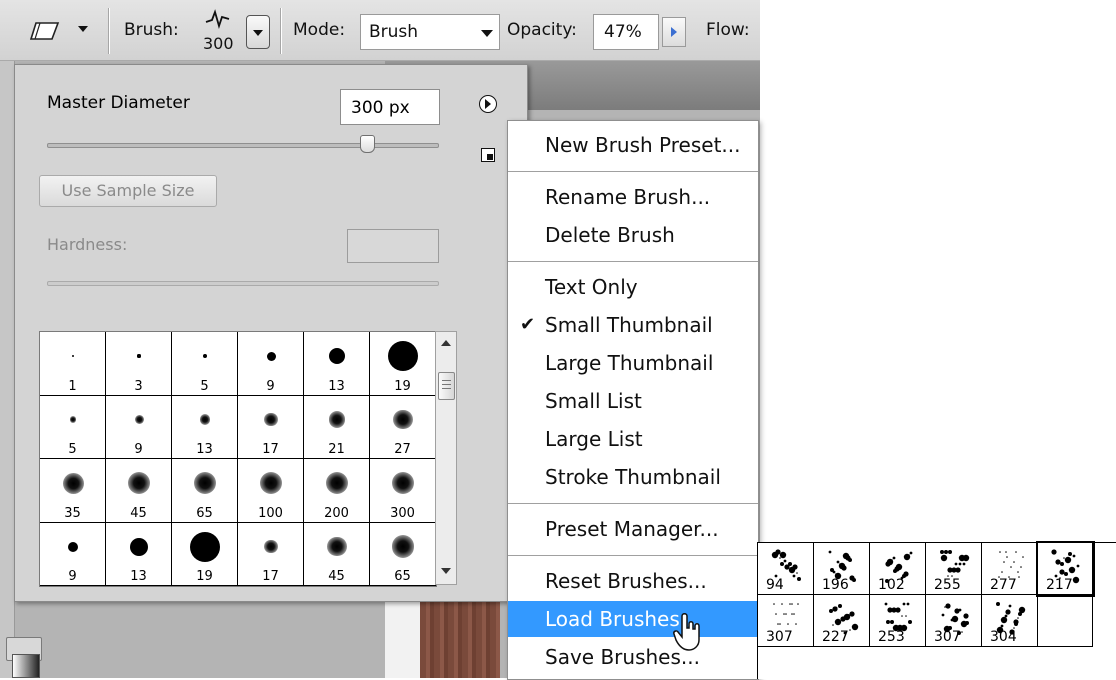  What do you see at coordinates (775, 585) in the screenshot?
I see `splatter-preset-size: 94` at bounding box center [775, 585].